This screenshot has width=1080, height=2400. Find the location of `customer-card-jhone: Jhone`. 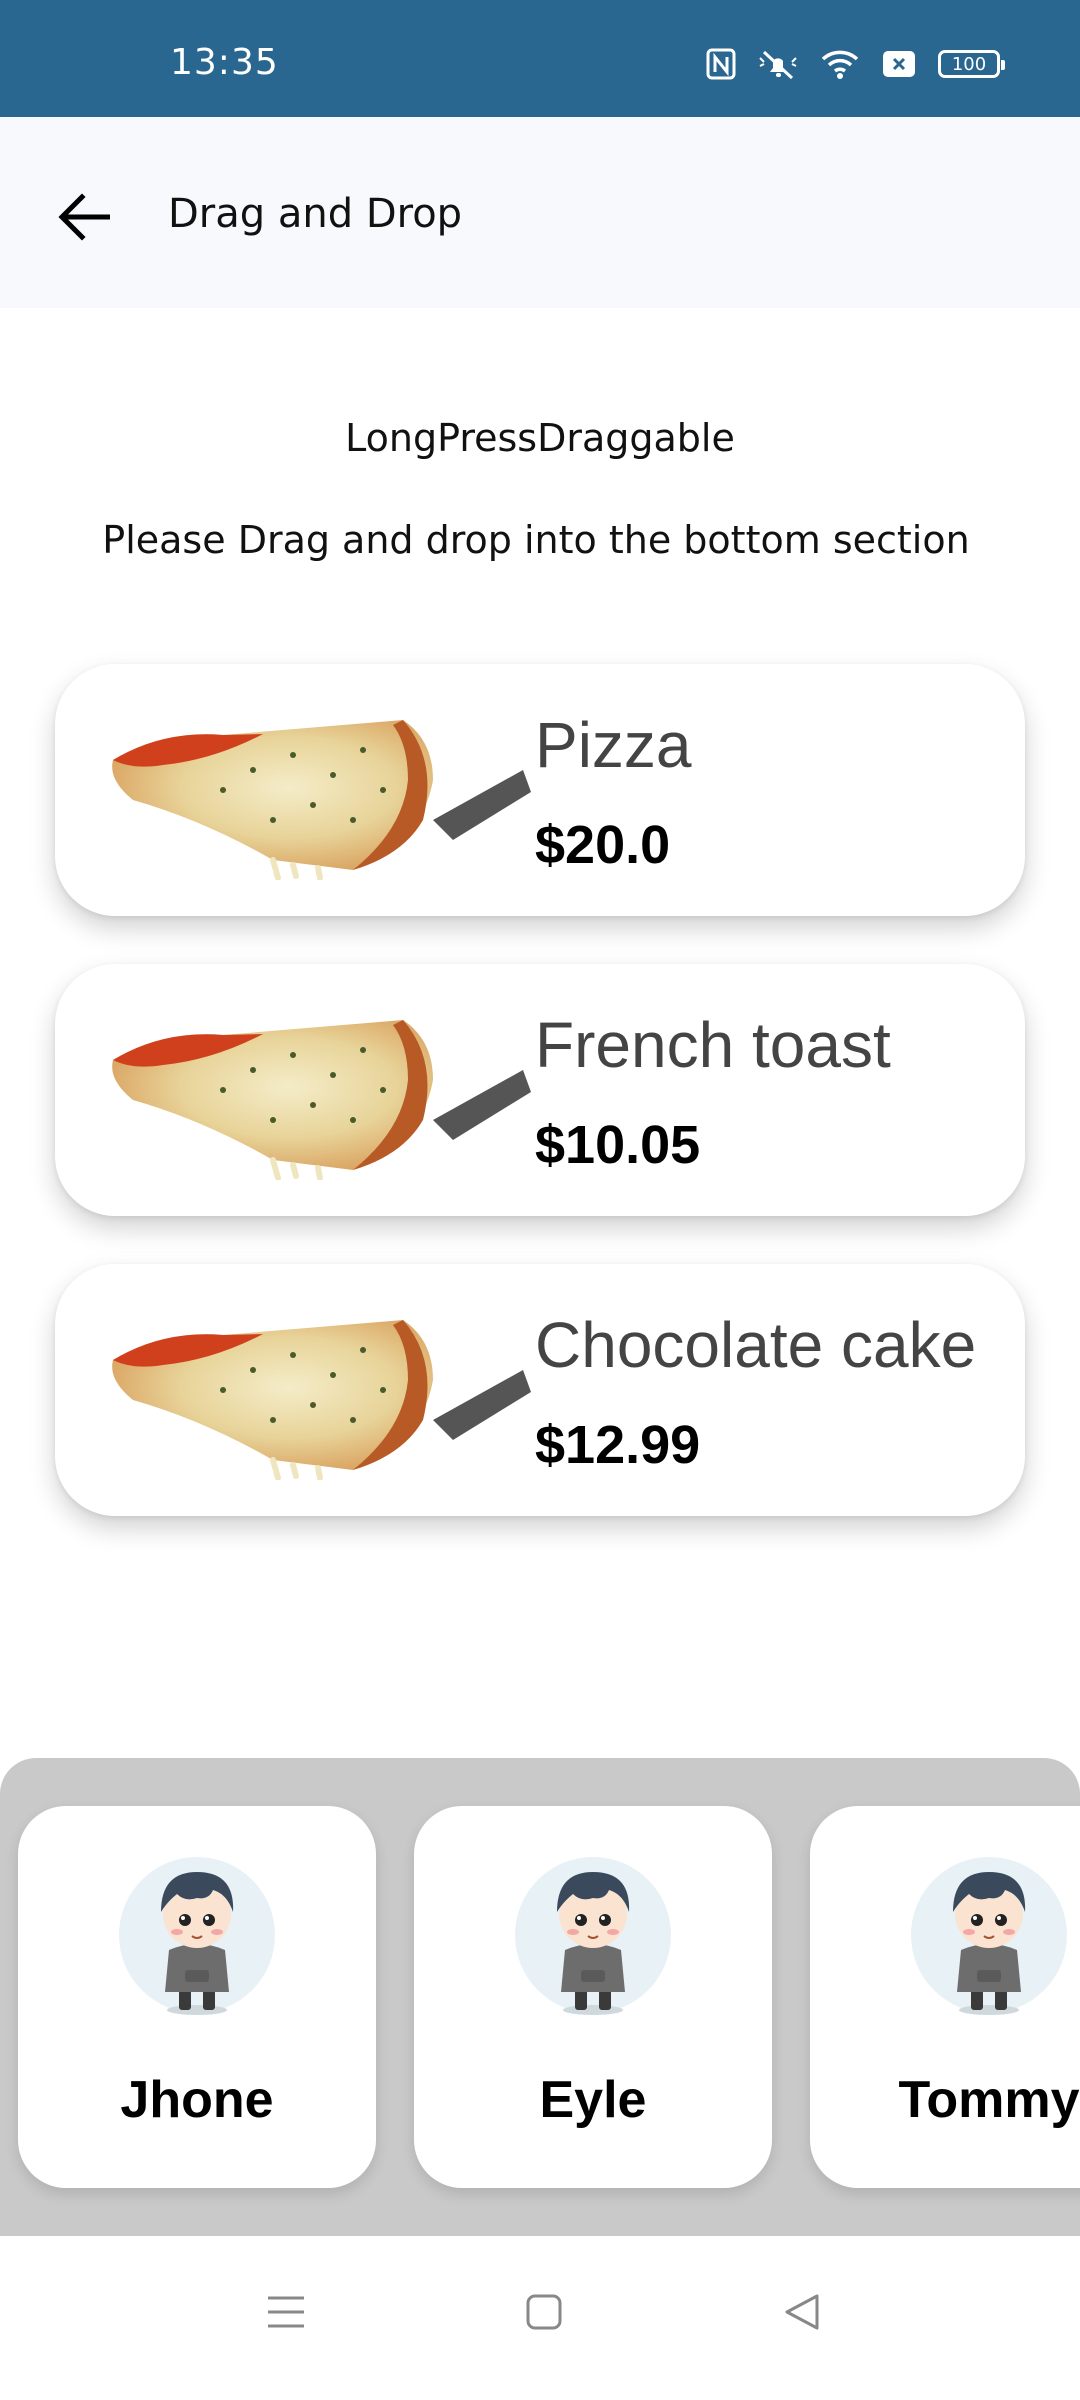

customer-card-jhone: Jhone is located at coordinates (197, 1997).